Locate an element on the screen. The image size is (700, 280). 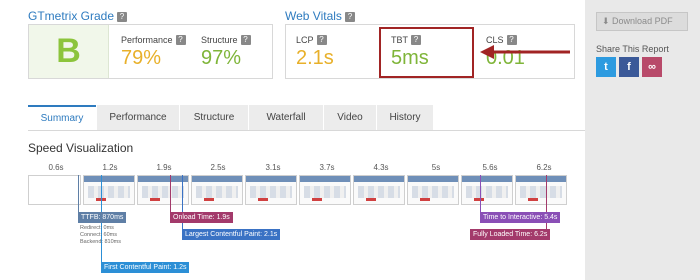
backend-text: Backend: 810ms is located at coordinates (100, 242).